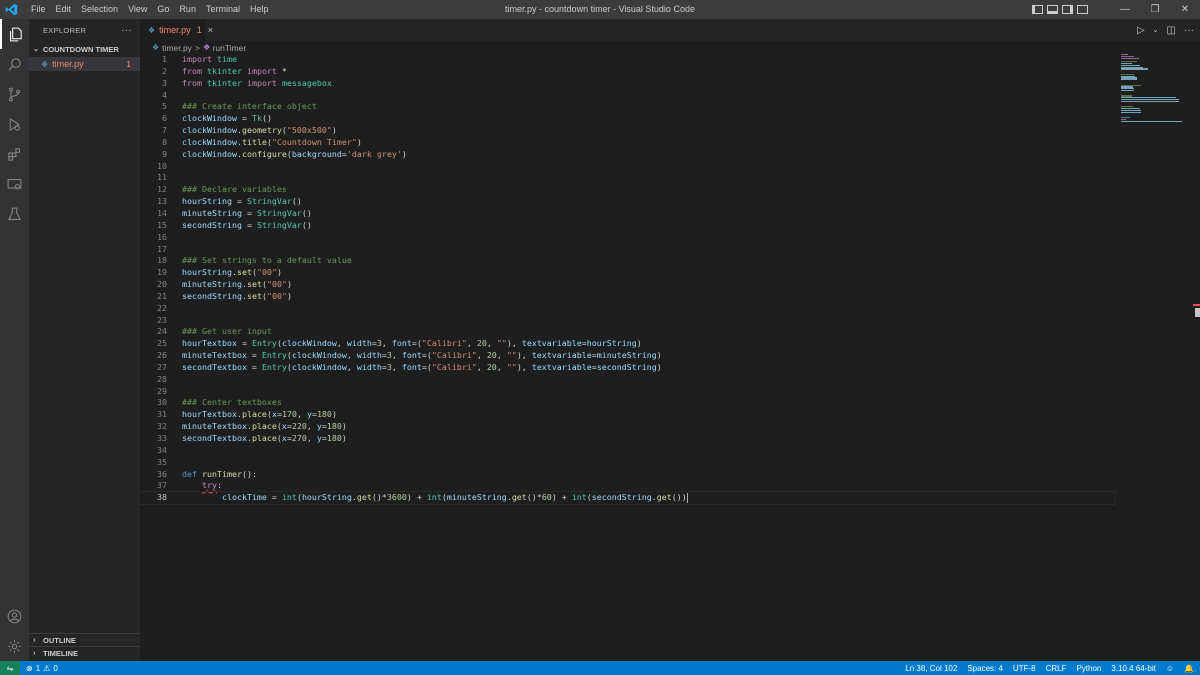  Describe the element at coordinates (153, 96) in the screenshot. I see `line-number: 4` at that location.